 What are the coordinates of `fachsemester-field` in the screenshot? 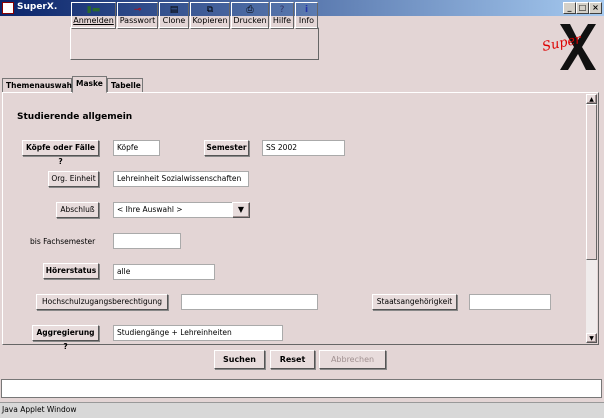 It's located at (147, 241).